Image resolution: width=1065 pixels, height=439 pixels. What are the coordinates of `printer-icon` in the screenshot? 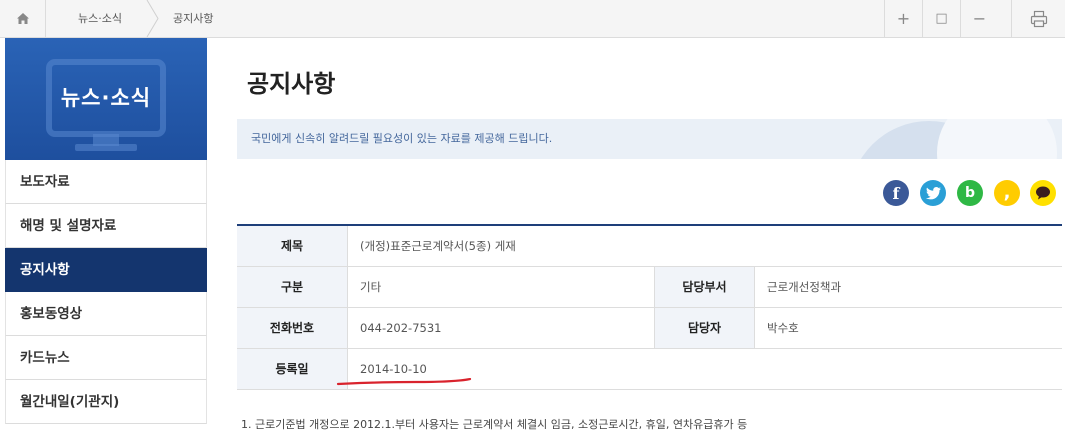 It's located at (1038, 18).